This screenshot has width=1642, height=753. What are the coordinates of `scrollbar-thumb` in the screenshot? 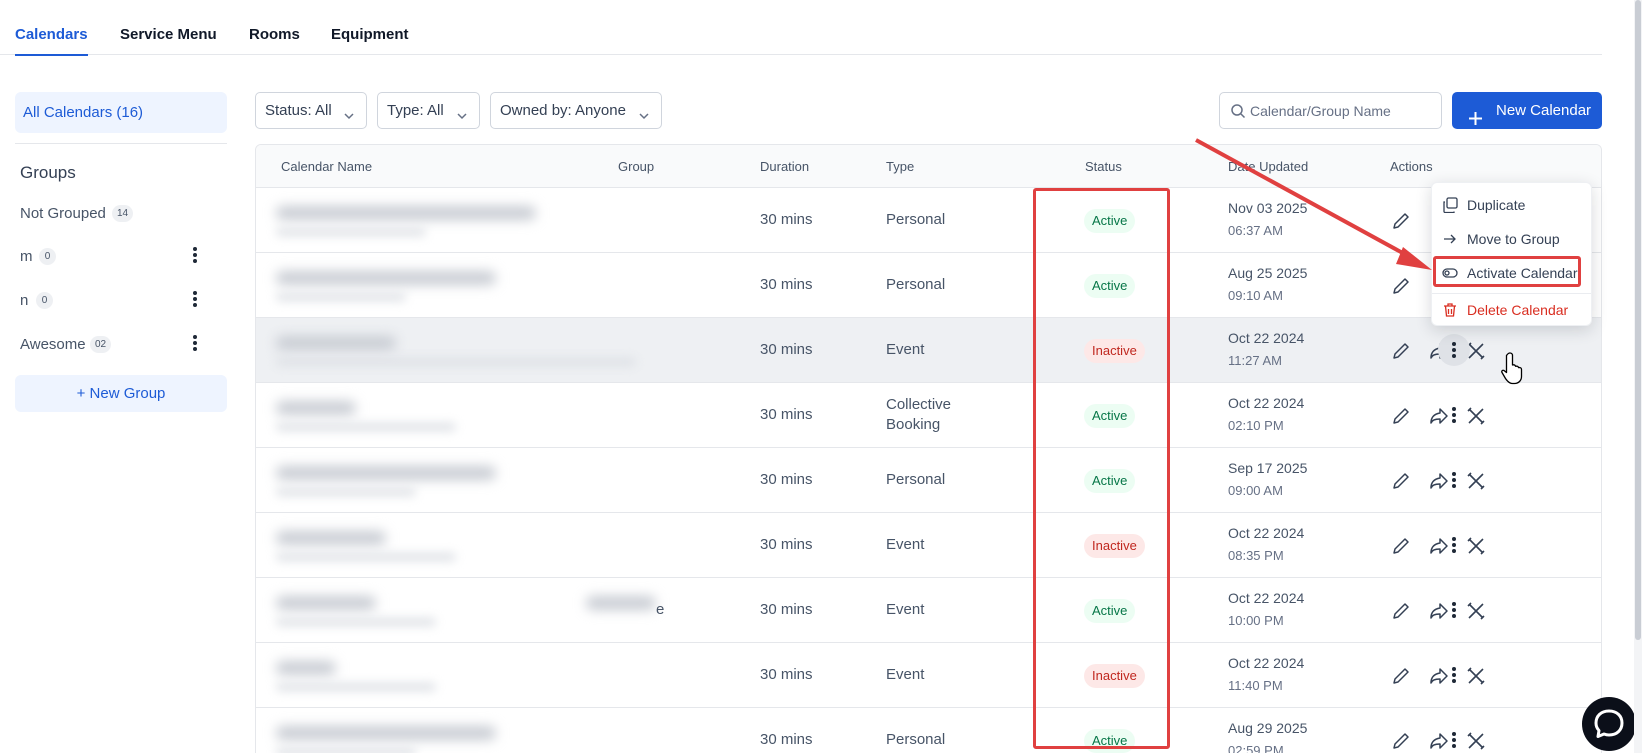 It's located at (1638, 320).